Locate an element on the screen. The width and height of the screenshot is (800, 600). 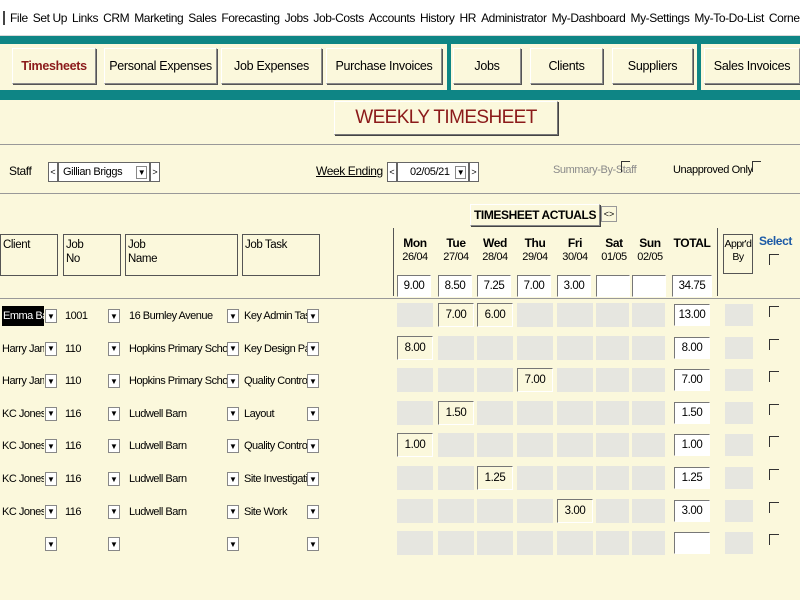
job-no-field: 110 is located at coordinates (86, 381).